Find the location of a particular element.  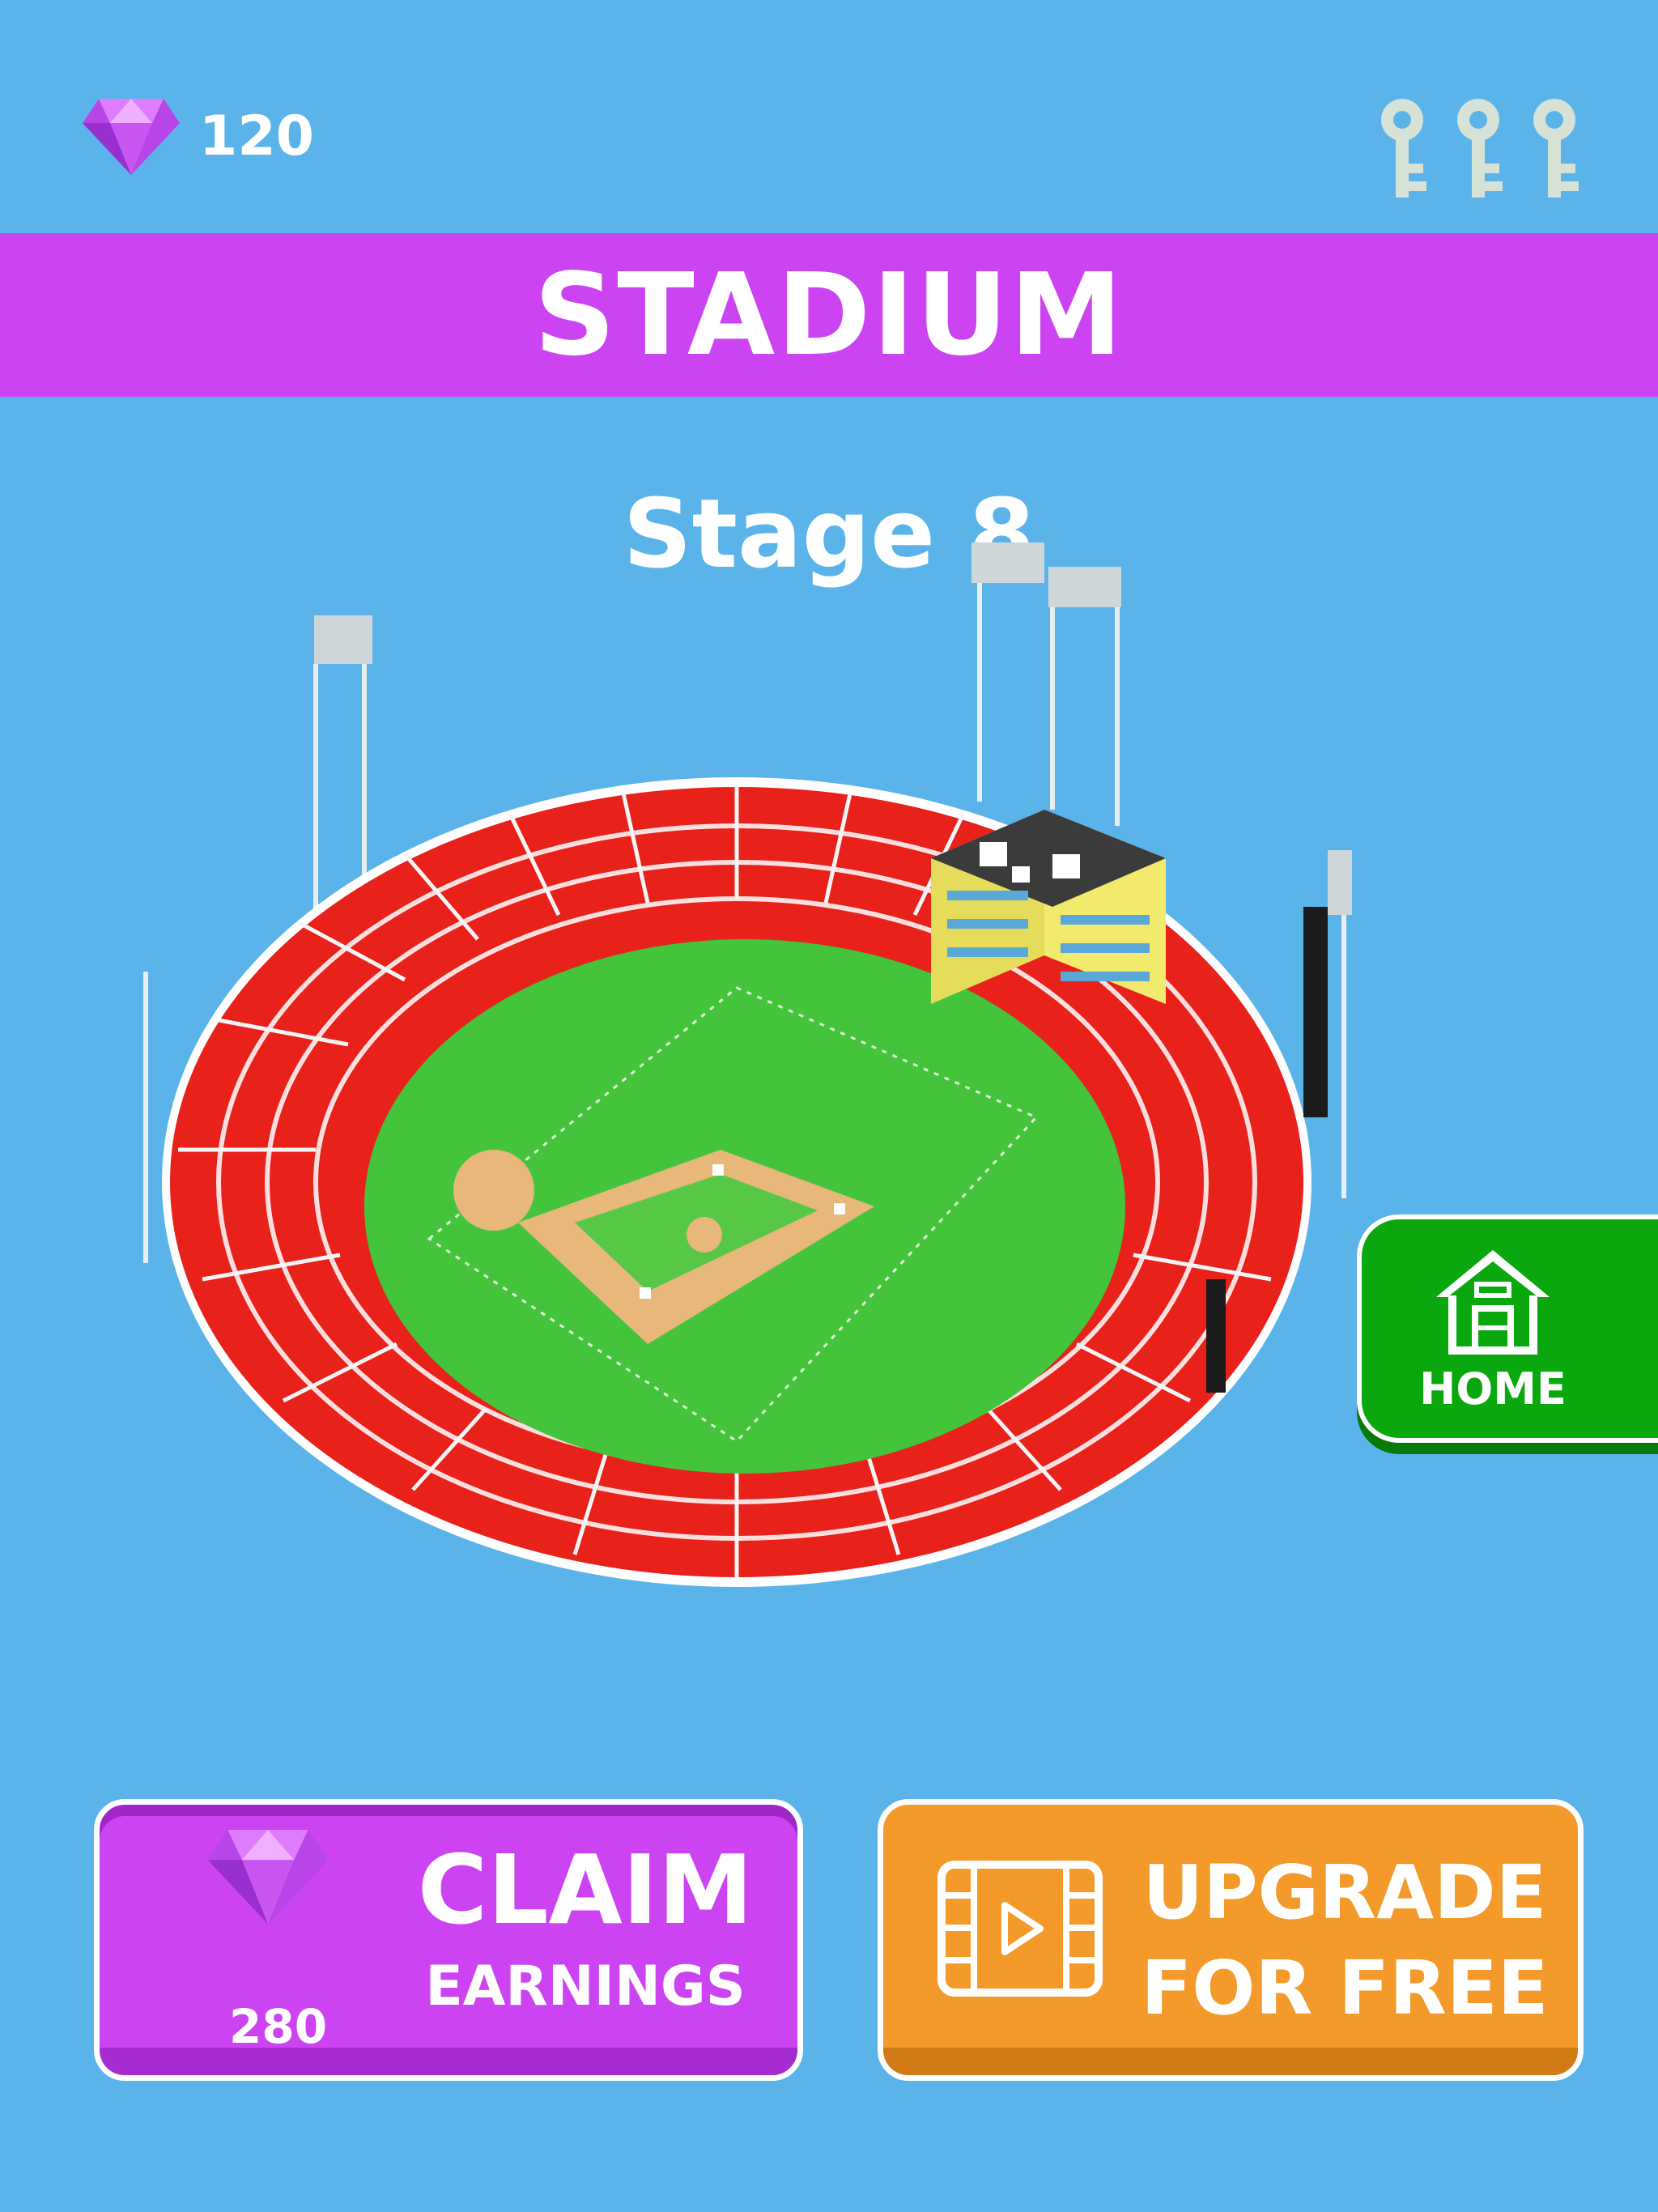

keys-indicator is located at coordinates (1478, 149).